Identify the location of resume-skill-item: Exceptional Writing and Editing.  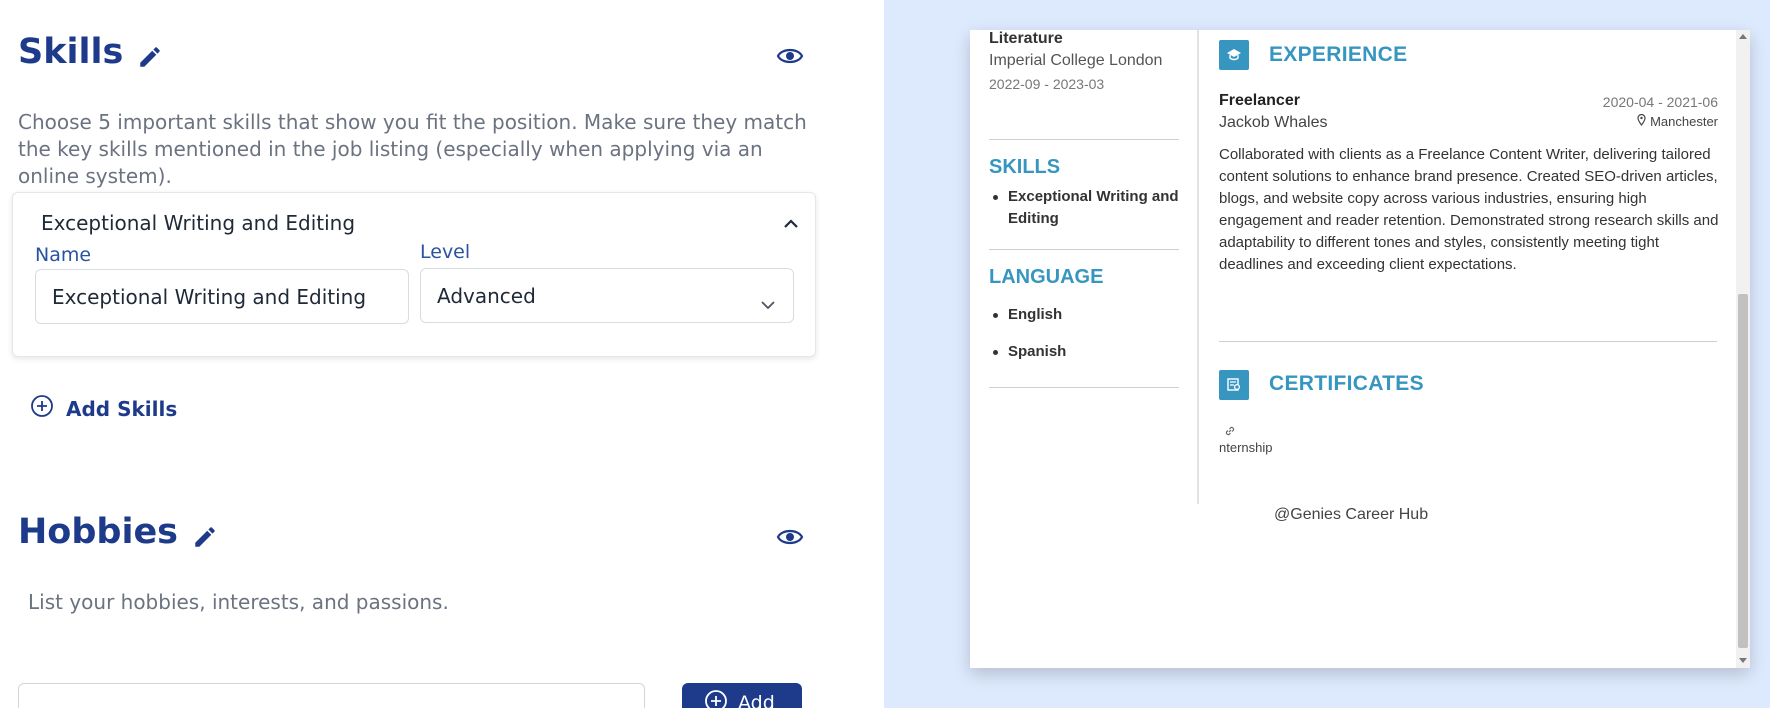
(1084, 208).